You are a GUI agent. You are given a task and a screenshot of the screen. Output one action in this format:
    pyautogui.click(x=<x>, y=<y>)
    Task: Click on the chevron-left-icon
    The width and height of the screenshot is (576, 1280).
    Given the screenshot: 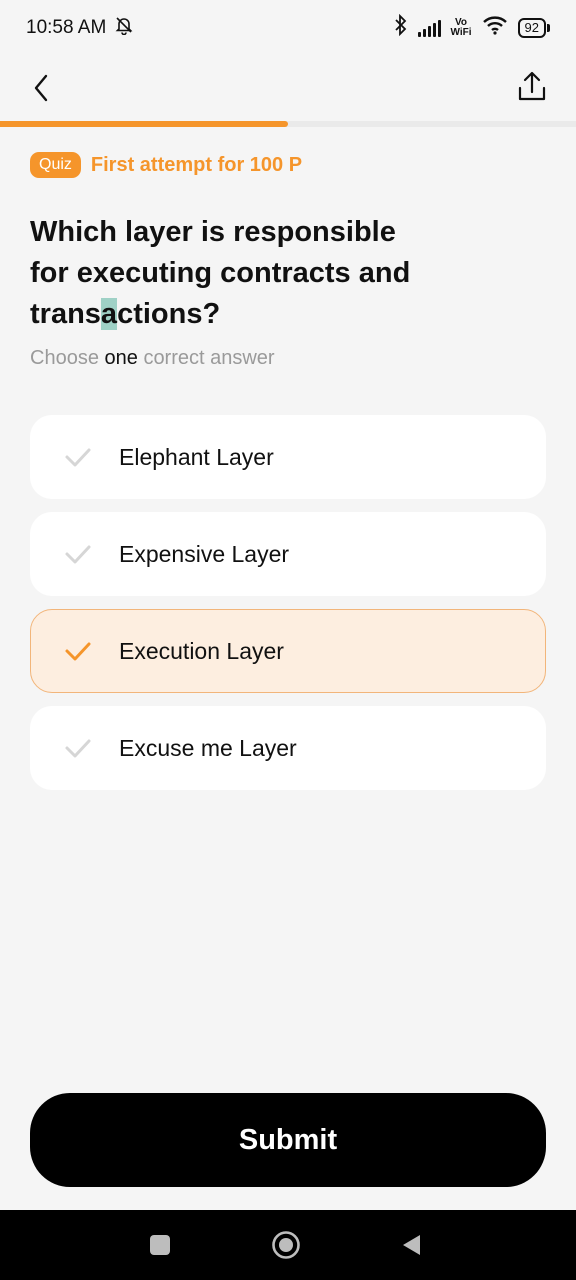 What is the action you would take?
    pyautogui.click(x=41, y=88)
    